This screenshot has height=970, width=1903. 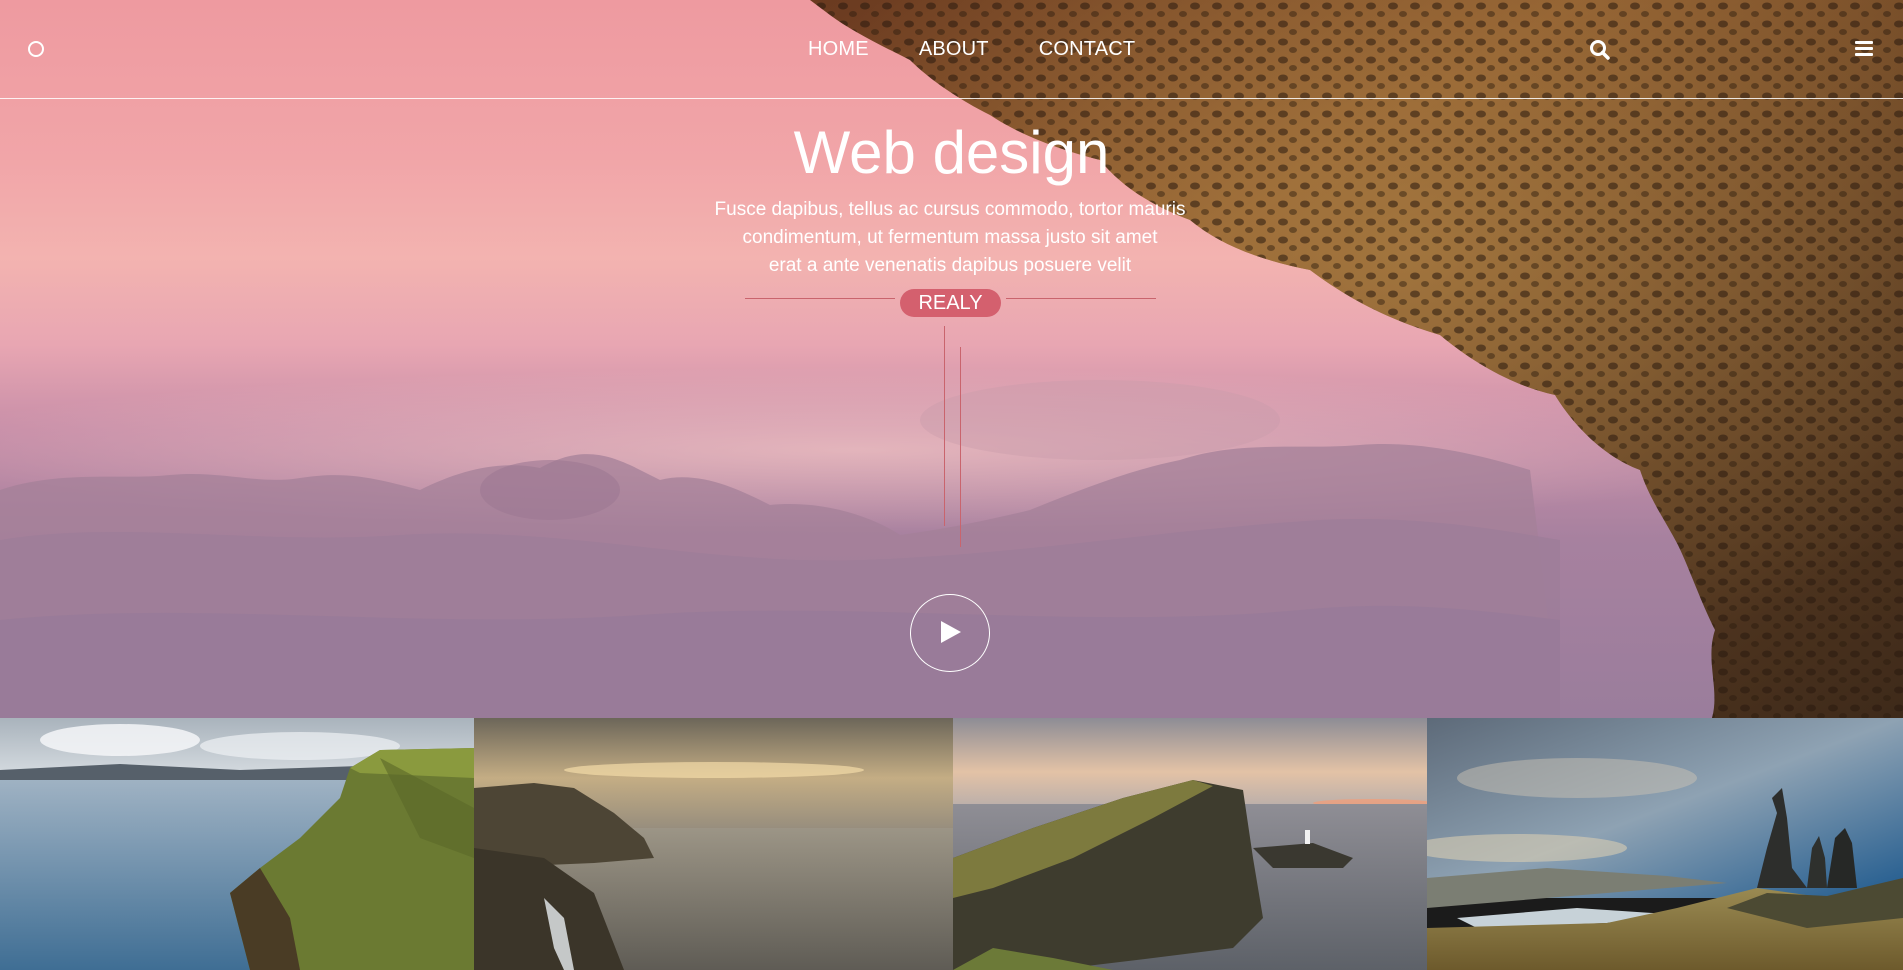 I want to click on divider-left, so click(x=820, y=298).